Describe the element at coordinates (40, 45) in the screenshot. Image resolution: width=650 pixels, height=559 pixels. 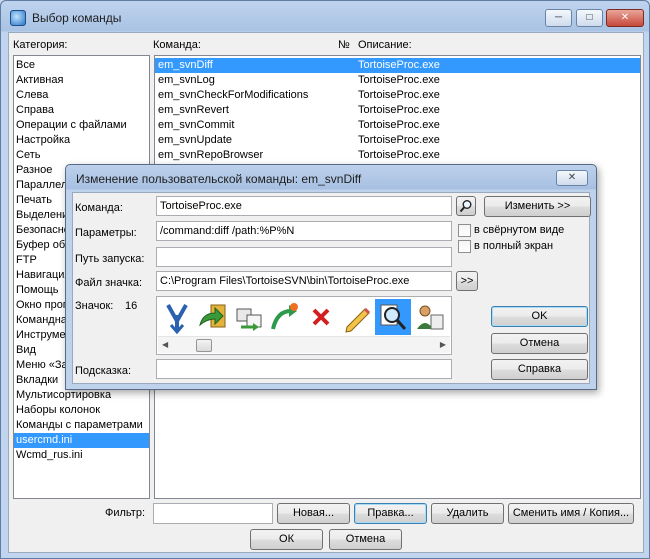
I see `category-header: Категория:` at that location.